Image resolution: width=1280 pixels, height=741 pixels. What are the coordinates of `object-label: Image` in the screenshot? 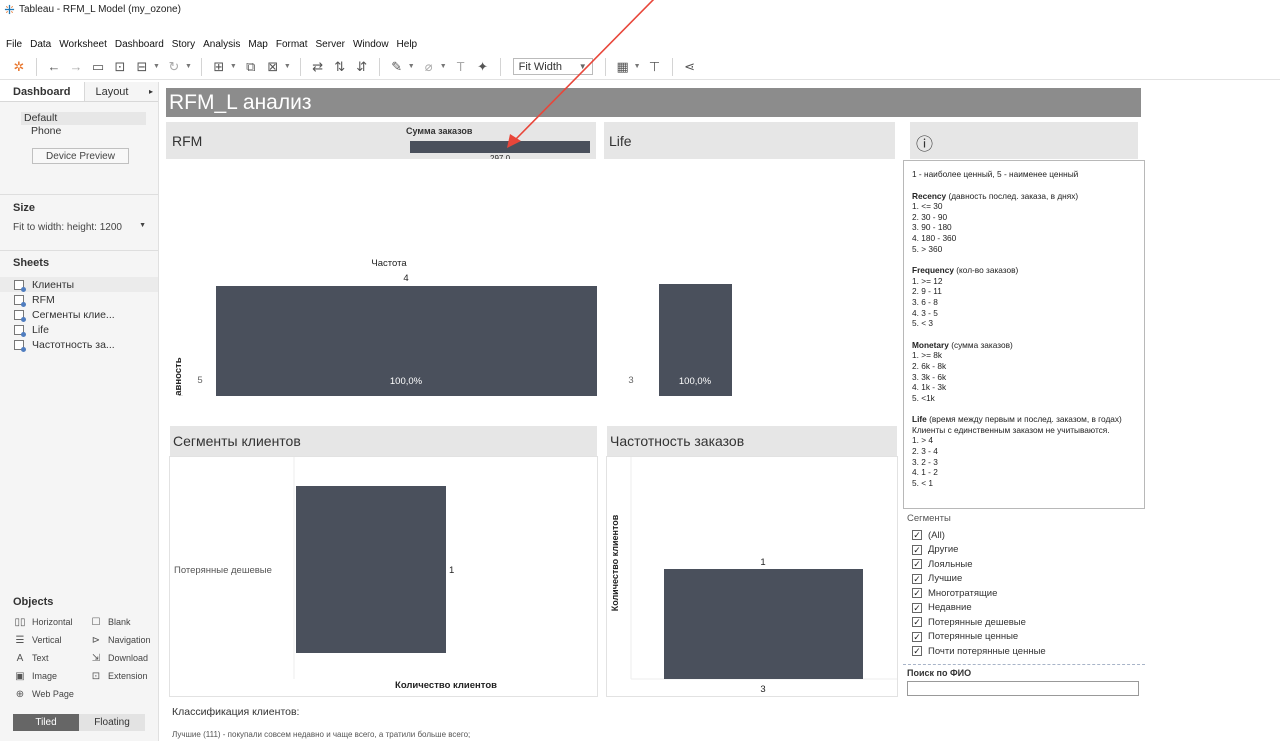 It's located at (45, 676).